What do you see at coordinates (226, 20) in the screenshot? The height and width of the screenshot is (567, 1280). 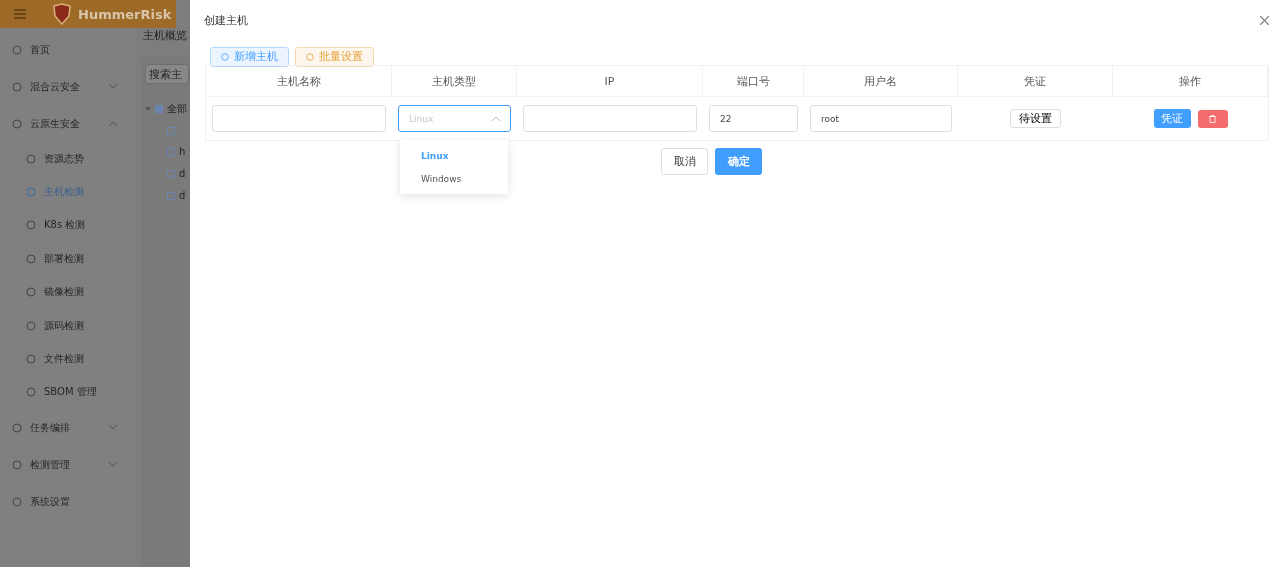 I see `drawer-title: 创建主机` at bounding box center [226, 20].